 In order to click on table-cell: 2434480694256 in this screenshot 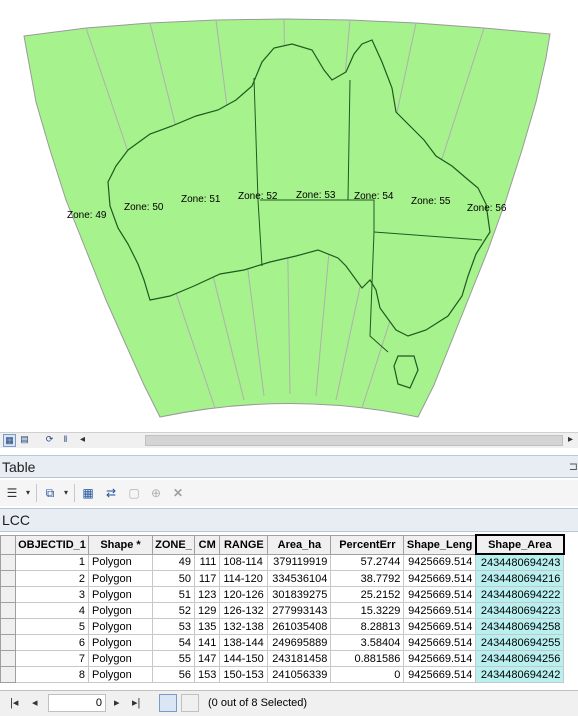, I will do `click(520, 658)`.